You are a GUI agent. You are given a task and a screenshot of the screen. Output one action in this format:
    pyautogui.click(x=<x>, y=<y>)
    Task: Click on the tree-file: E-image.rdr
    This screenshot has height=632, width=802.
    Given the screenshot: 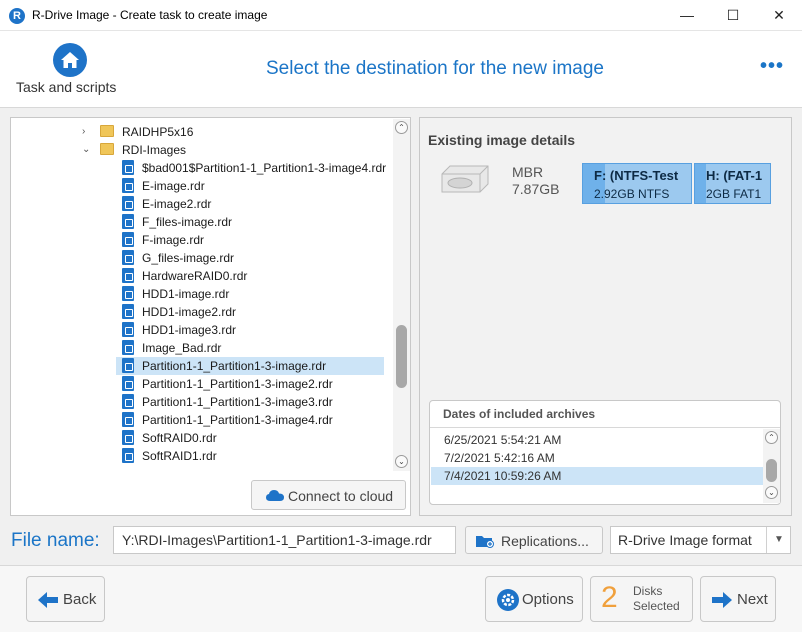 What is the action you would take?
    pyautogui.click(x=203, y=186)
    